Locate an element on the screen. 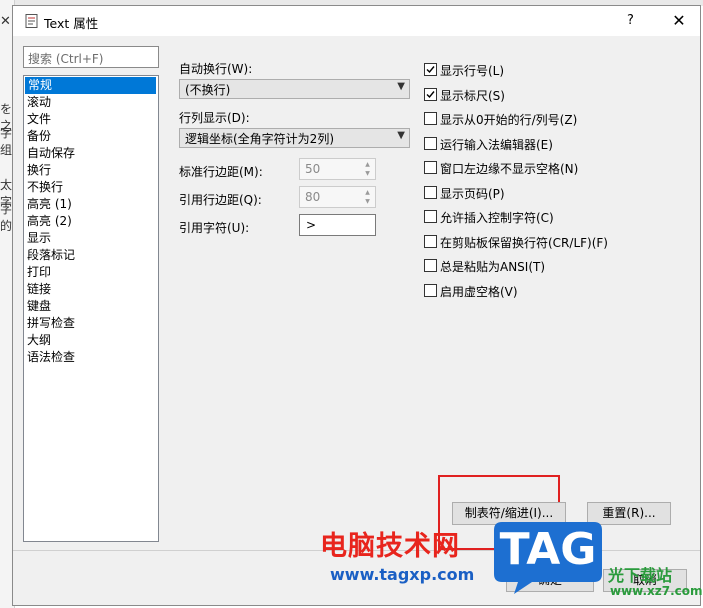 The image size is (703, 608). category-item: 文件 is located at coordinates (91, 119).